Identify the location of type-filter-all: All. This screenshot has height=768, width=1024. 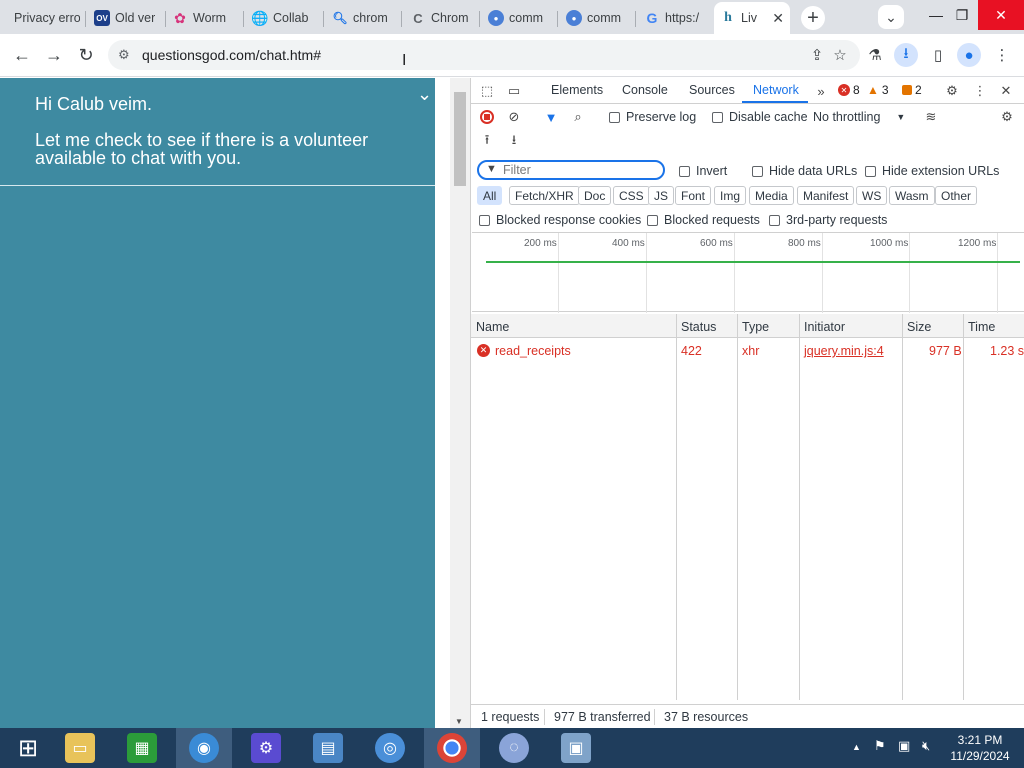
(490, 195).